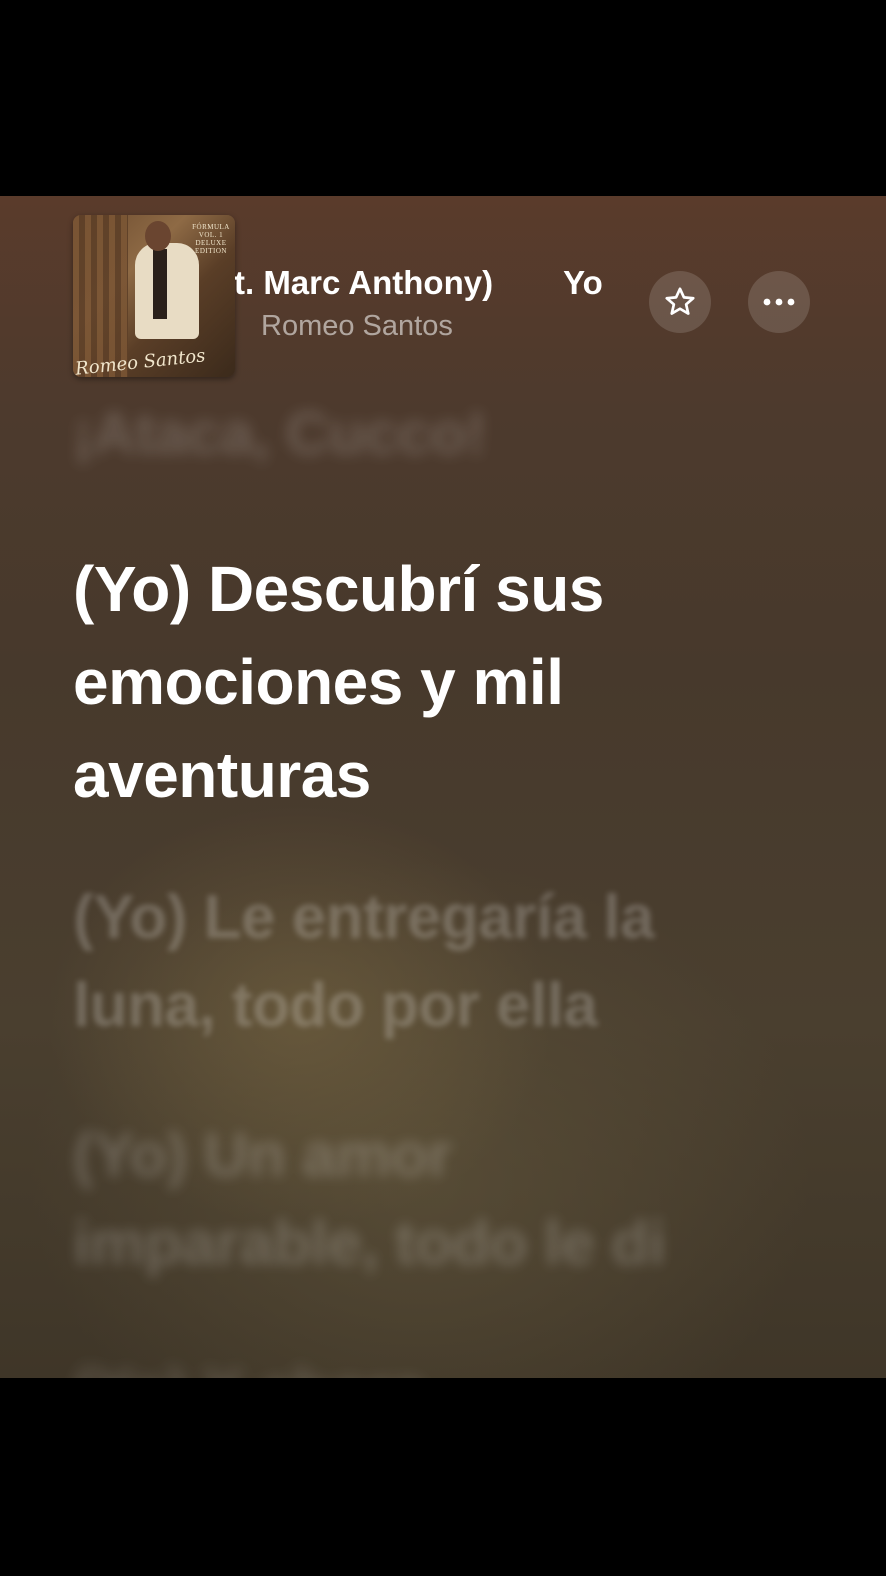 This screenshot has width=886, height=1576. What do you see at coordinates (369, 1200) in the screenshot?
I see `lyric-line-upcoming: (Yo) Un amor imparable, todo le di` at bounding box center [369, 1200].